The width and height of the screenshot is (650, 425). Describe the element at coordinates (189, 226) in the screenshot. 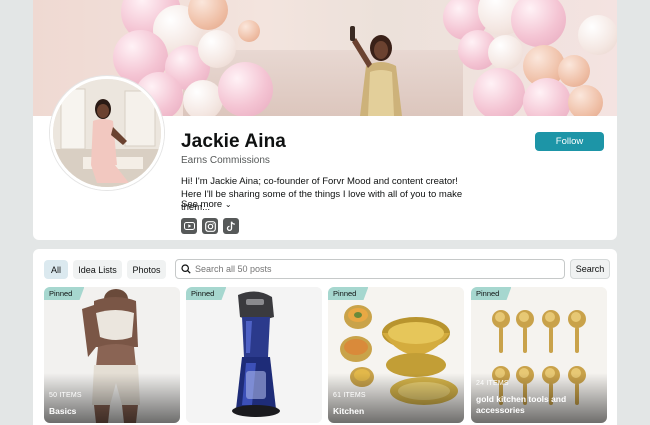

I see `youtube-icon` at that location.